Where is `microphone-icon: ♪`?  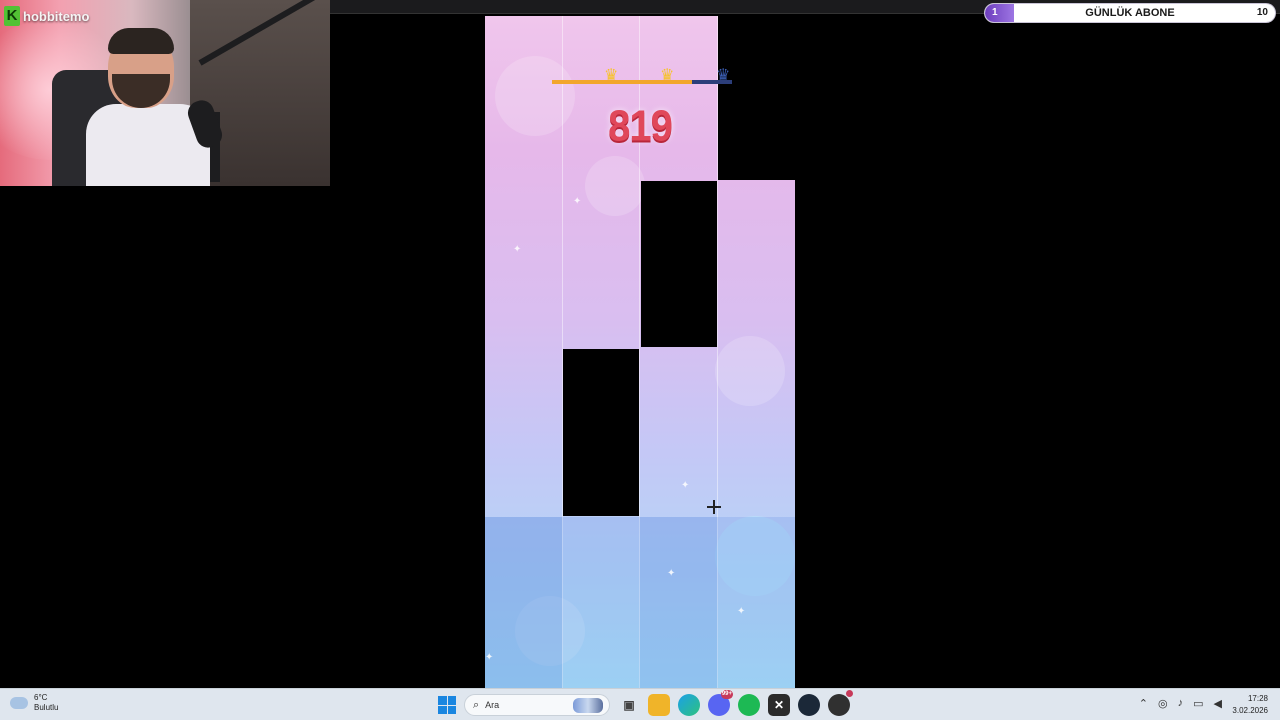 microphone-icon: ♪ is located at coordinates (1181, 703).